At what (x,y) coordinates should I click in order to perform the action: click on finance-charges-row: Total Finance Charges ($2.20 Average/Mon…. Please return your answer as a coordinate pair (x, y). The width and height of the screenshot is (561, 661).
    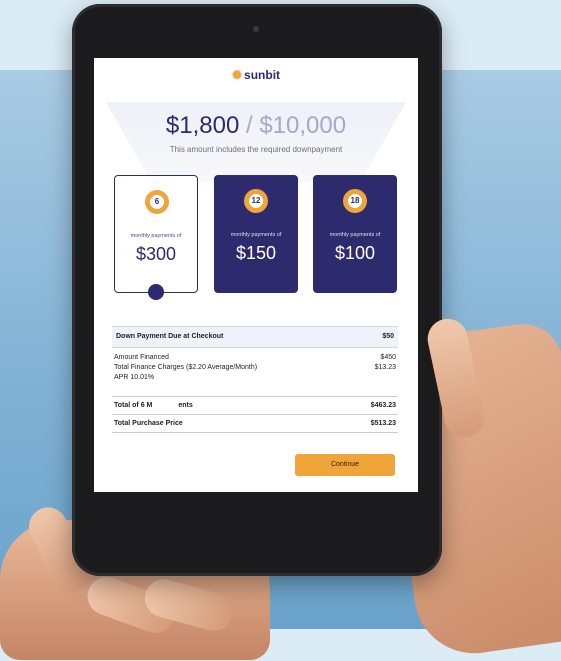
    Looking at the image, I should click on (255, 367).